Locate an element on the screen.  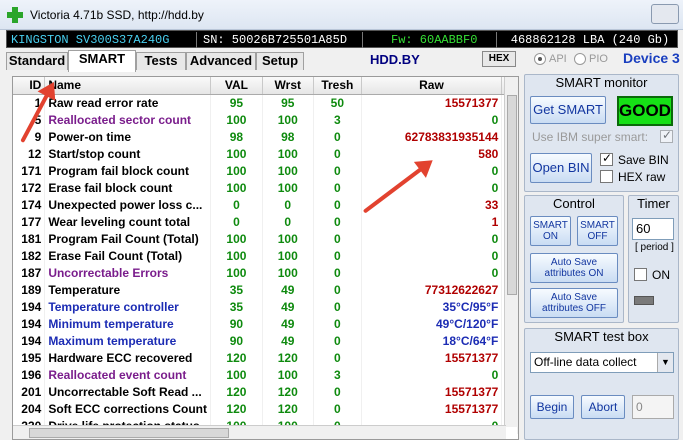
timer-title: Timer is located at coordinates (653, 203).